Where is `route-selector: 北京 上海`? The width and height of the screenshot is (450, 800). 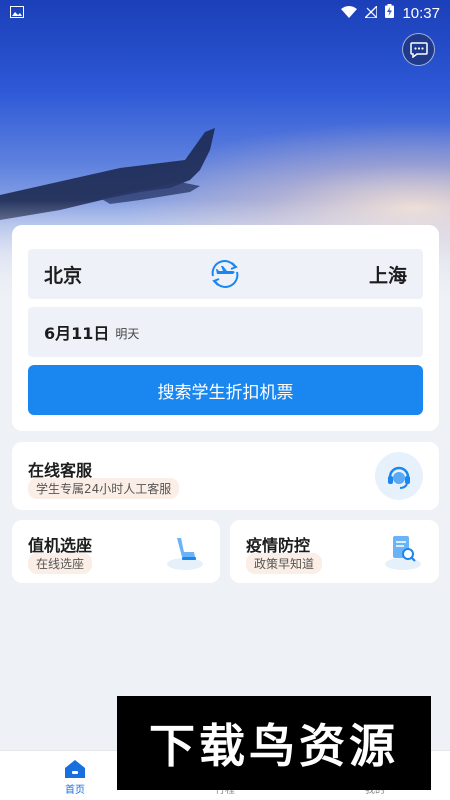 route-selector: 北京 上海 is located at coordinates (225, 274).